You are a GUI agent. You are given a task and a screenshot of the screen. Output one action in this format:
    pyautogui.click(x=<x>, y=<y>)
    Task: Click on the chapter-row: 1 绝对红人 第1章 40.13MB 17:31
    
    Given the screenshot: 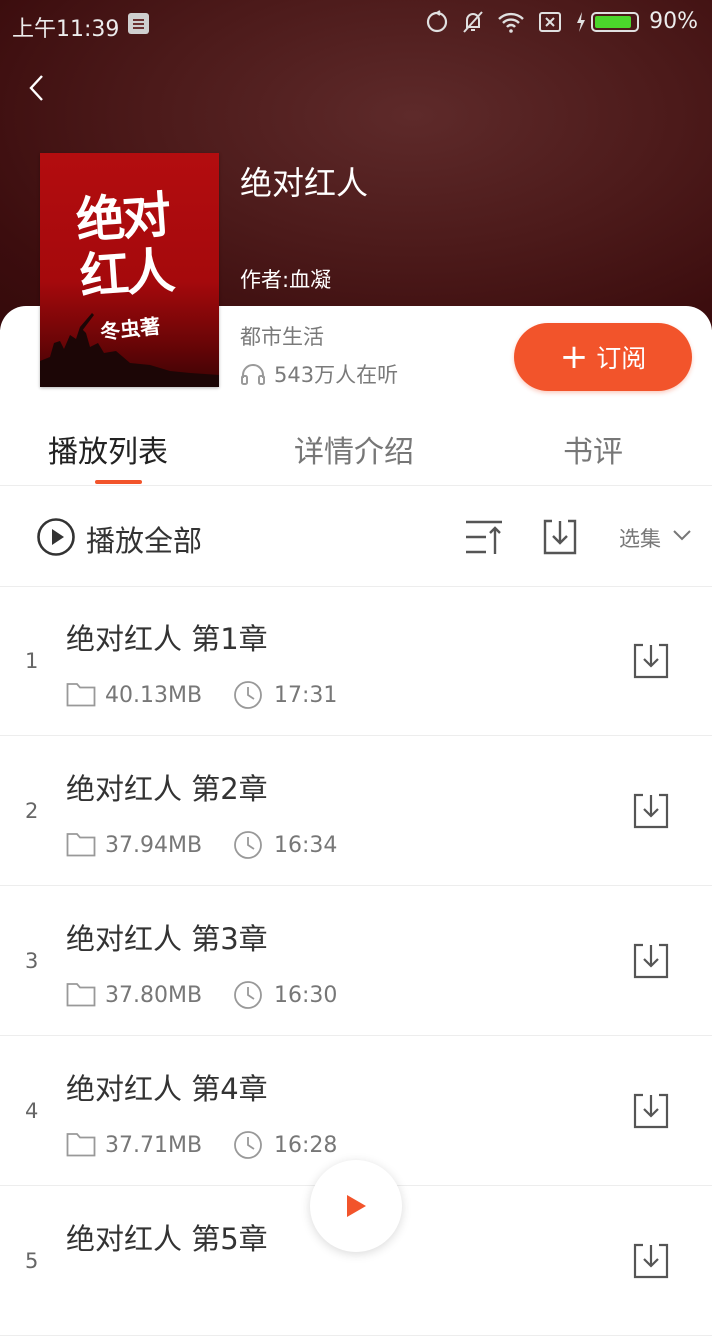 What is the action you would take?
    pyautogui.click(x=356, y=661)
    